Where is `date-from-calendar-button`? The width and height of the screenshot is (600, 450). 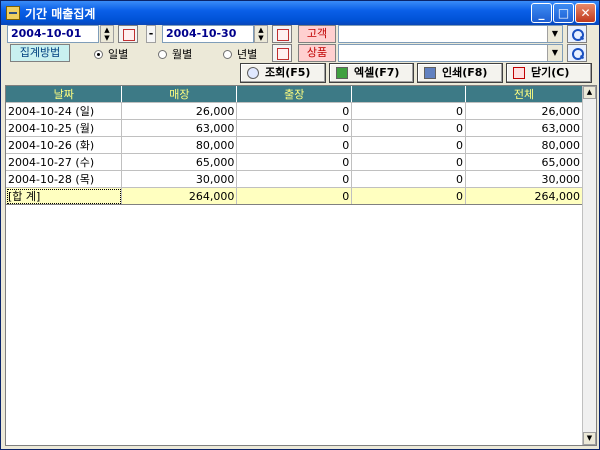 date-from-calendar-button is located at coordinates (128, 34).